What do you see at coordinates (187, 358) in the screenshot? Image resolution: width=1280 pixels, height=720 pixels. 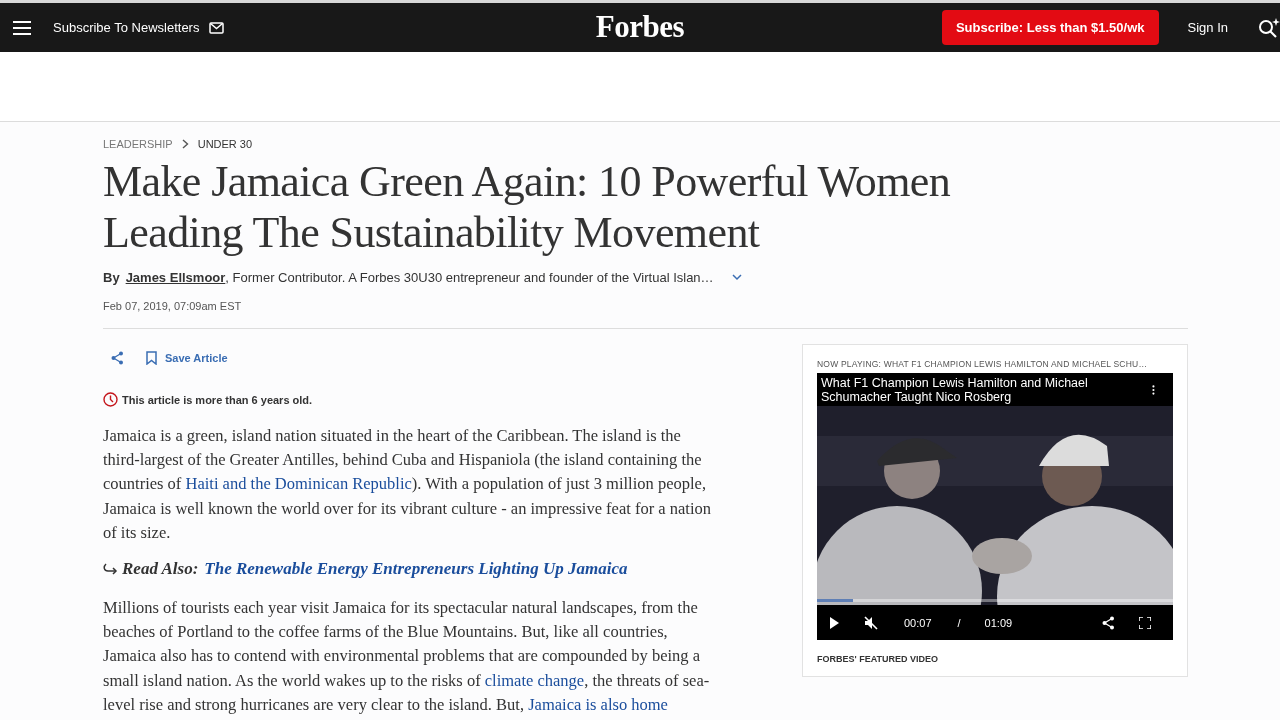 I see `save-article-button: Save Article` at bounding box center [187, 358].